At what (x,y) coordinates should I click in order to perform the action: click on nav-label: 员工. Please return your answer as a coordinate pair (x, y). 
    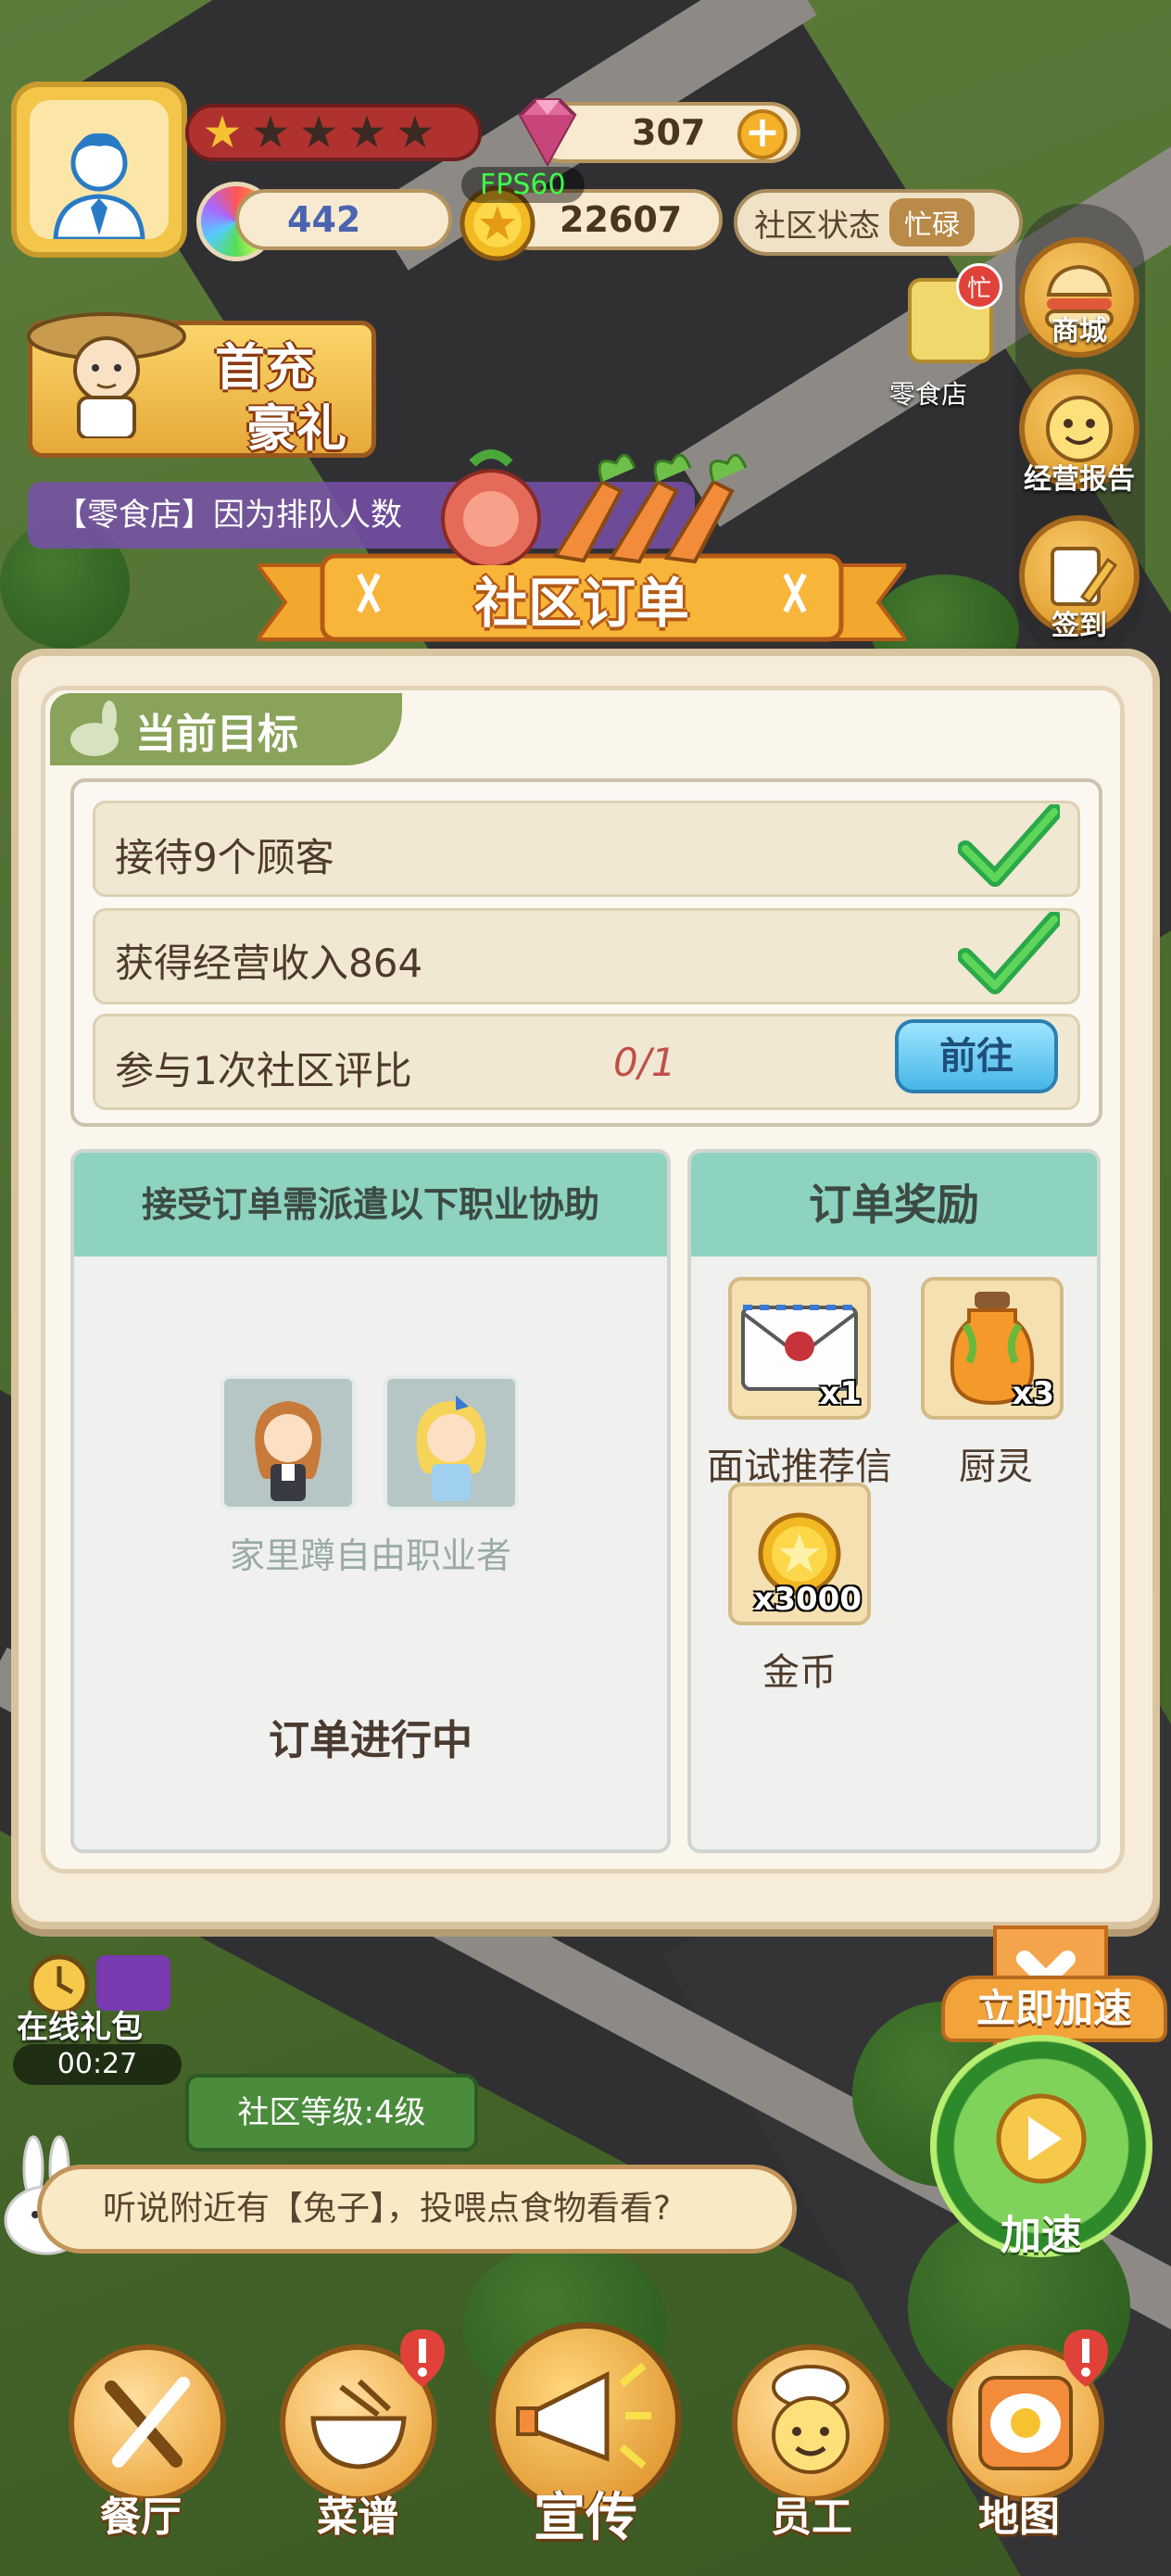
    Looking at the image, I should click on (812, 2517).